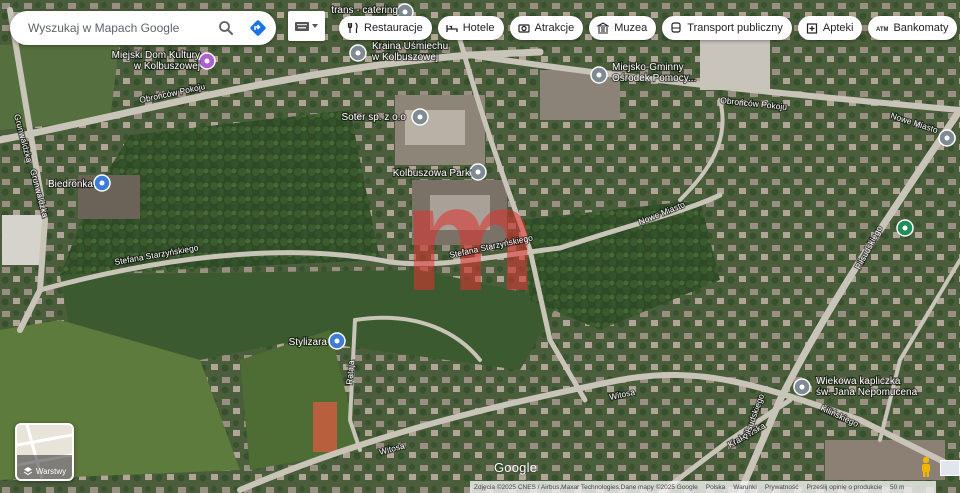 The image size is (960, 493). I want to click on input-tools-button, so click(306, 26).